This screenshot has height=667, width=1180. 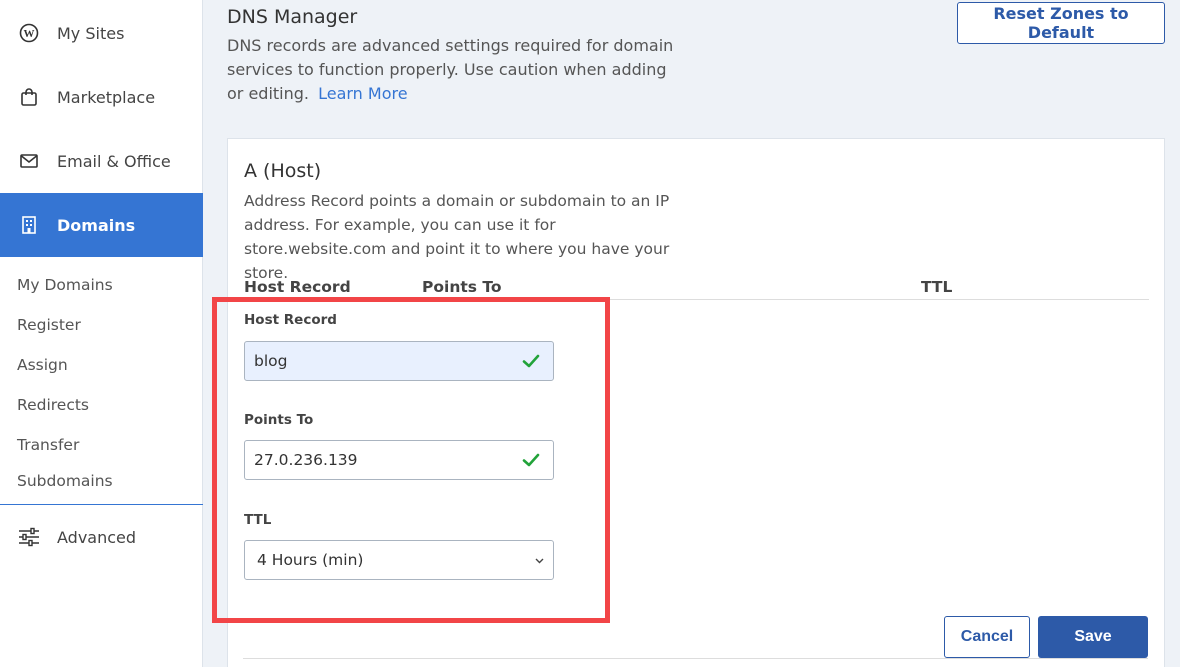 What do you see at coordinates (695, 658) in the screenshot?
I see `card-bottom-divider` at bounding box center [695, 658].